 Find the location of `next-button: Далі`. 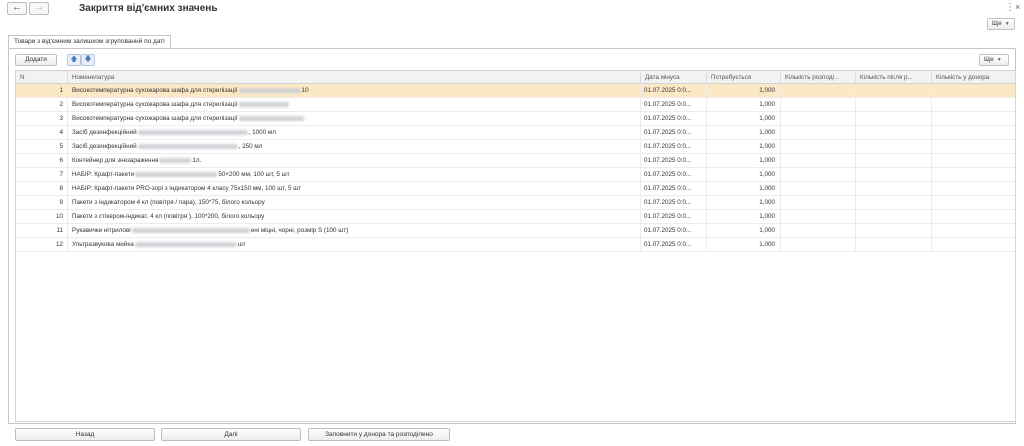

next-button: Далі is located at coordinates (231, 434).